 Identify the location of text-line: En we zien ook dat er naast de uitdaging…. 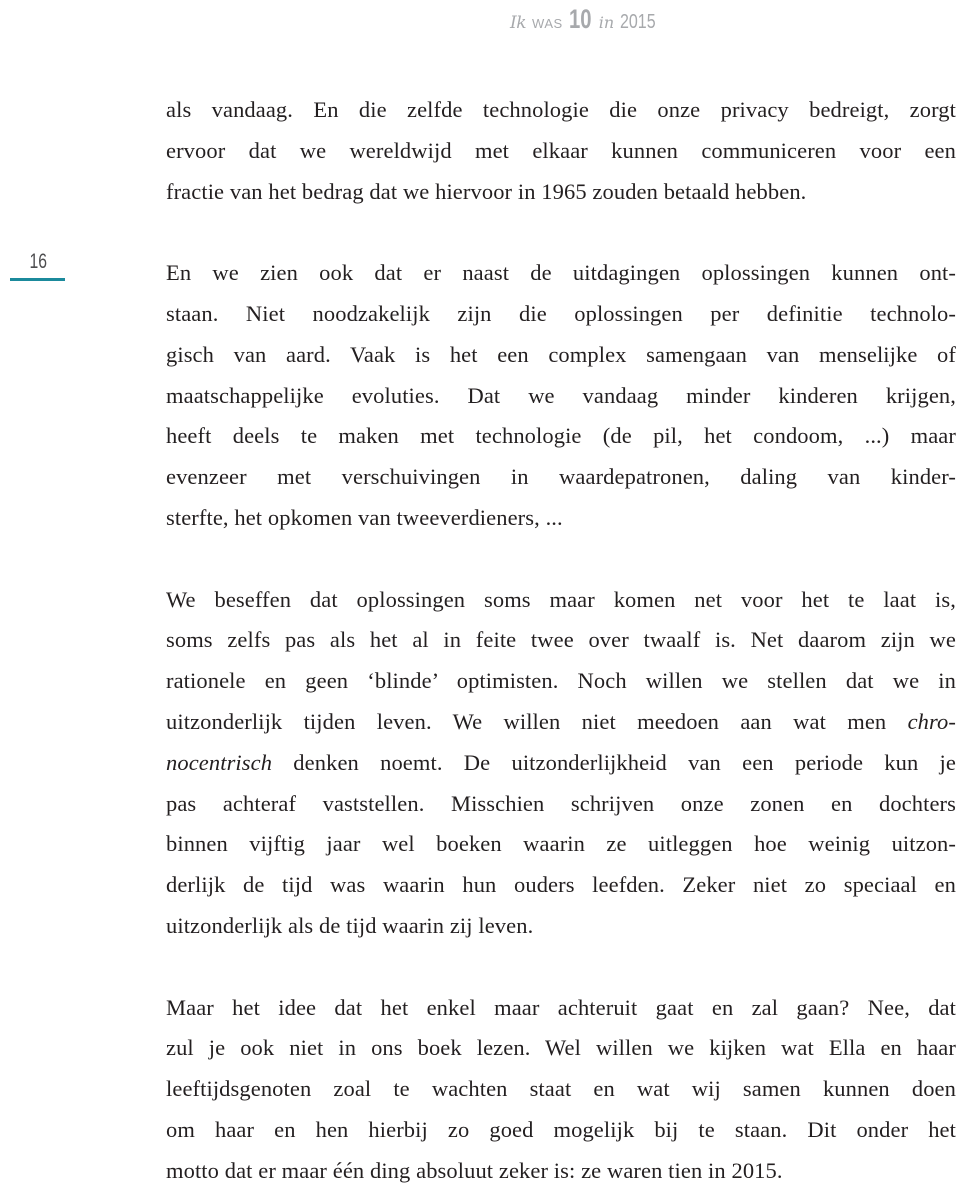
(561, 273).